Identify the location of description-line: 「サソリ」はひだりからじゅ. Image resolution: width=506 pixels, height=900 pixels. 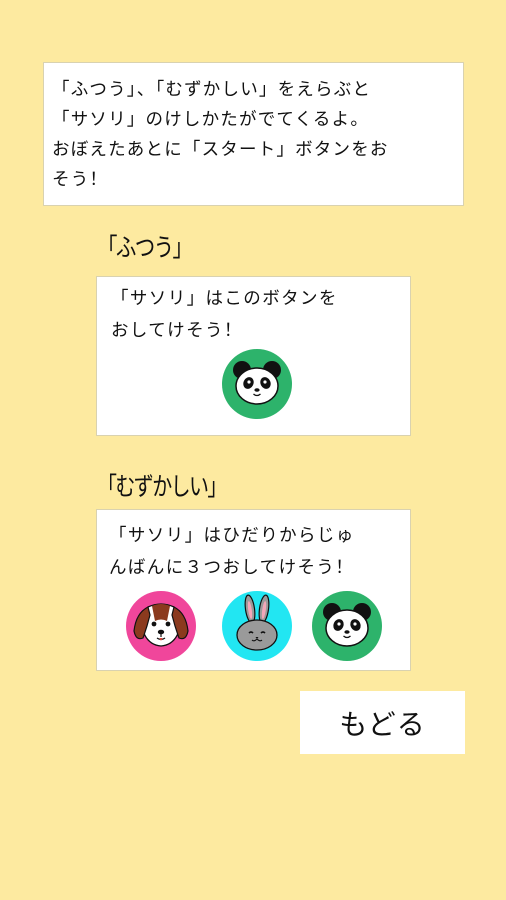
(232, 536).